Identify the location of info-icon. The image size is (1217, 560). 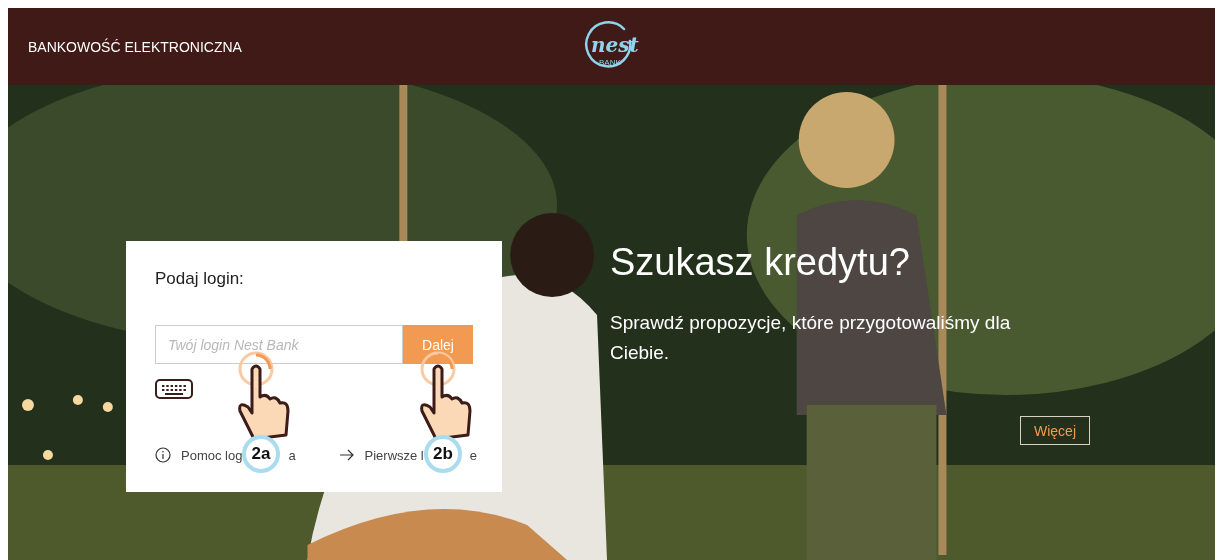
(163, 455).